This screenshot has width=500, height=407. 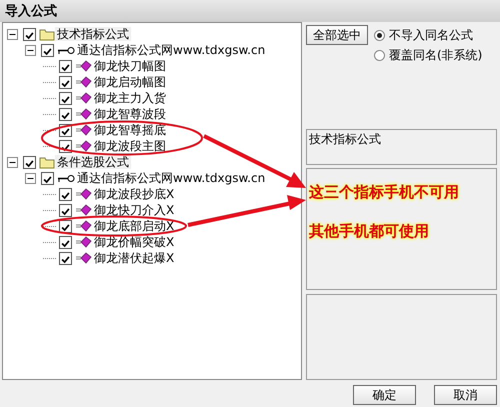 What do you see at coordinates (134, 226) in the screenshot?
I see `tree-item: 御龙底部启动X` at bounding box center [134, 226].